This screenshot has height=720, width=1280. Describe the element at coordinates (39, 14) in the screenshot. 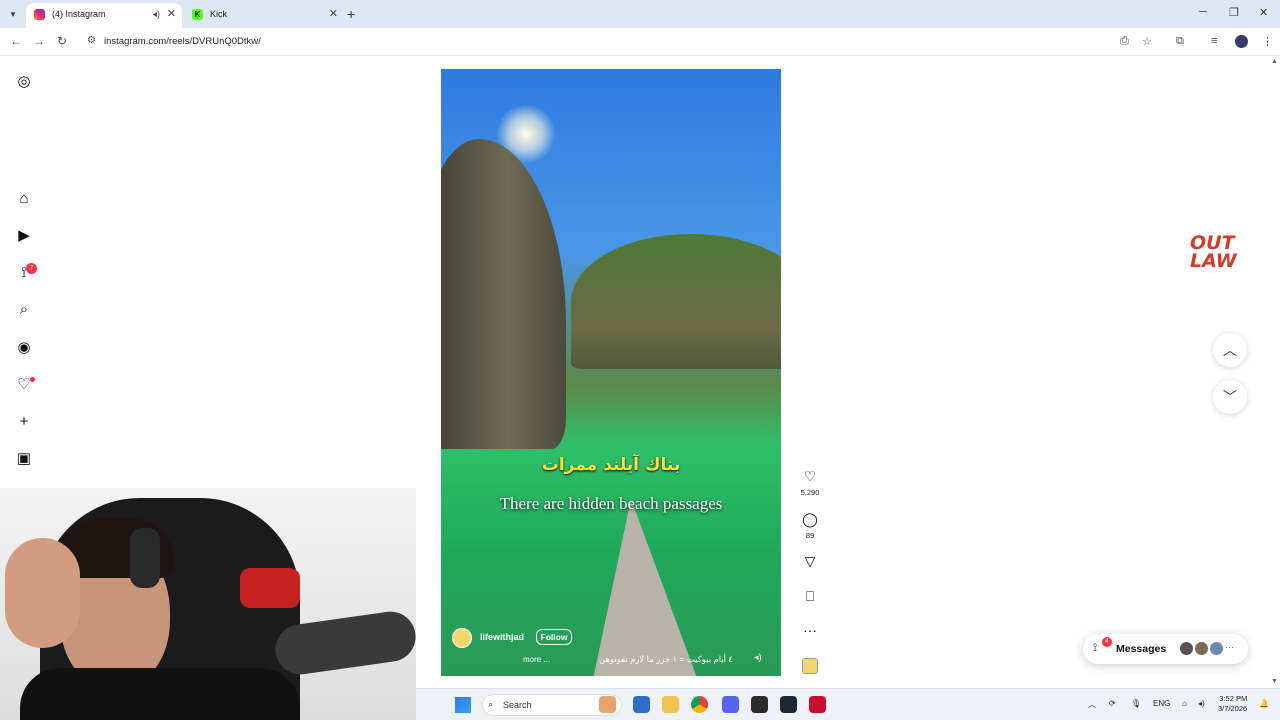

I see `instagram-favicon-icon` at that location.